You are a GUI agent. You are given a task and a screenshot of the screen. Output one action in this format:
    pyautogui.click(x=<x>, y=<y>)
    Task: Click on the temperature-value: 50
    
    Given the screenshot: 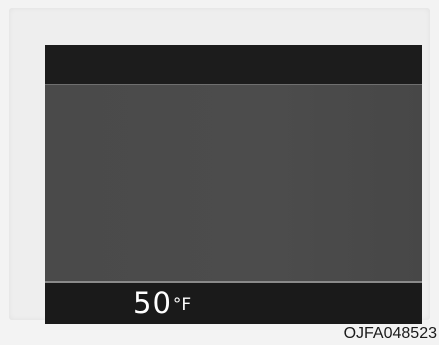 What is the action you would take?
    pyautogui.click(x=152, y=303)
    